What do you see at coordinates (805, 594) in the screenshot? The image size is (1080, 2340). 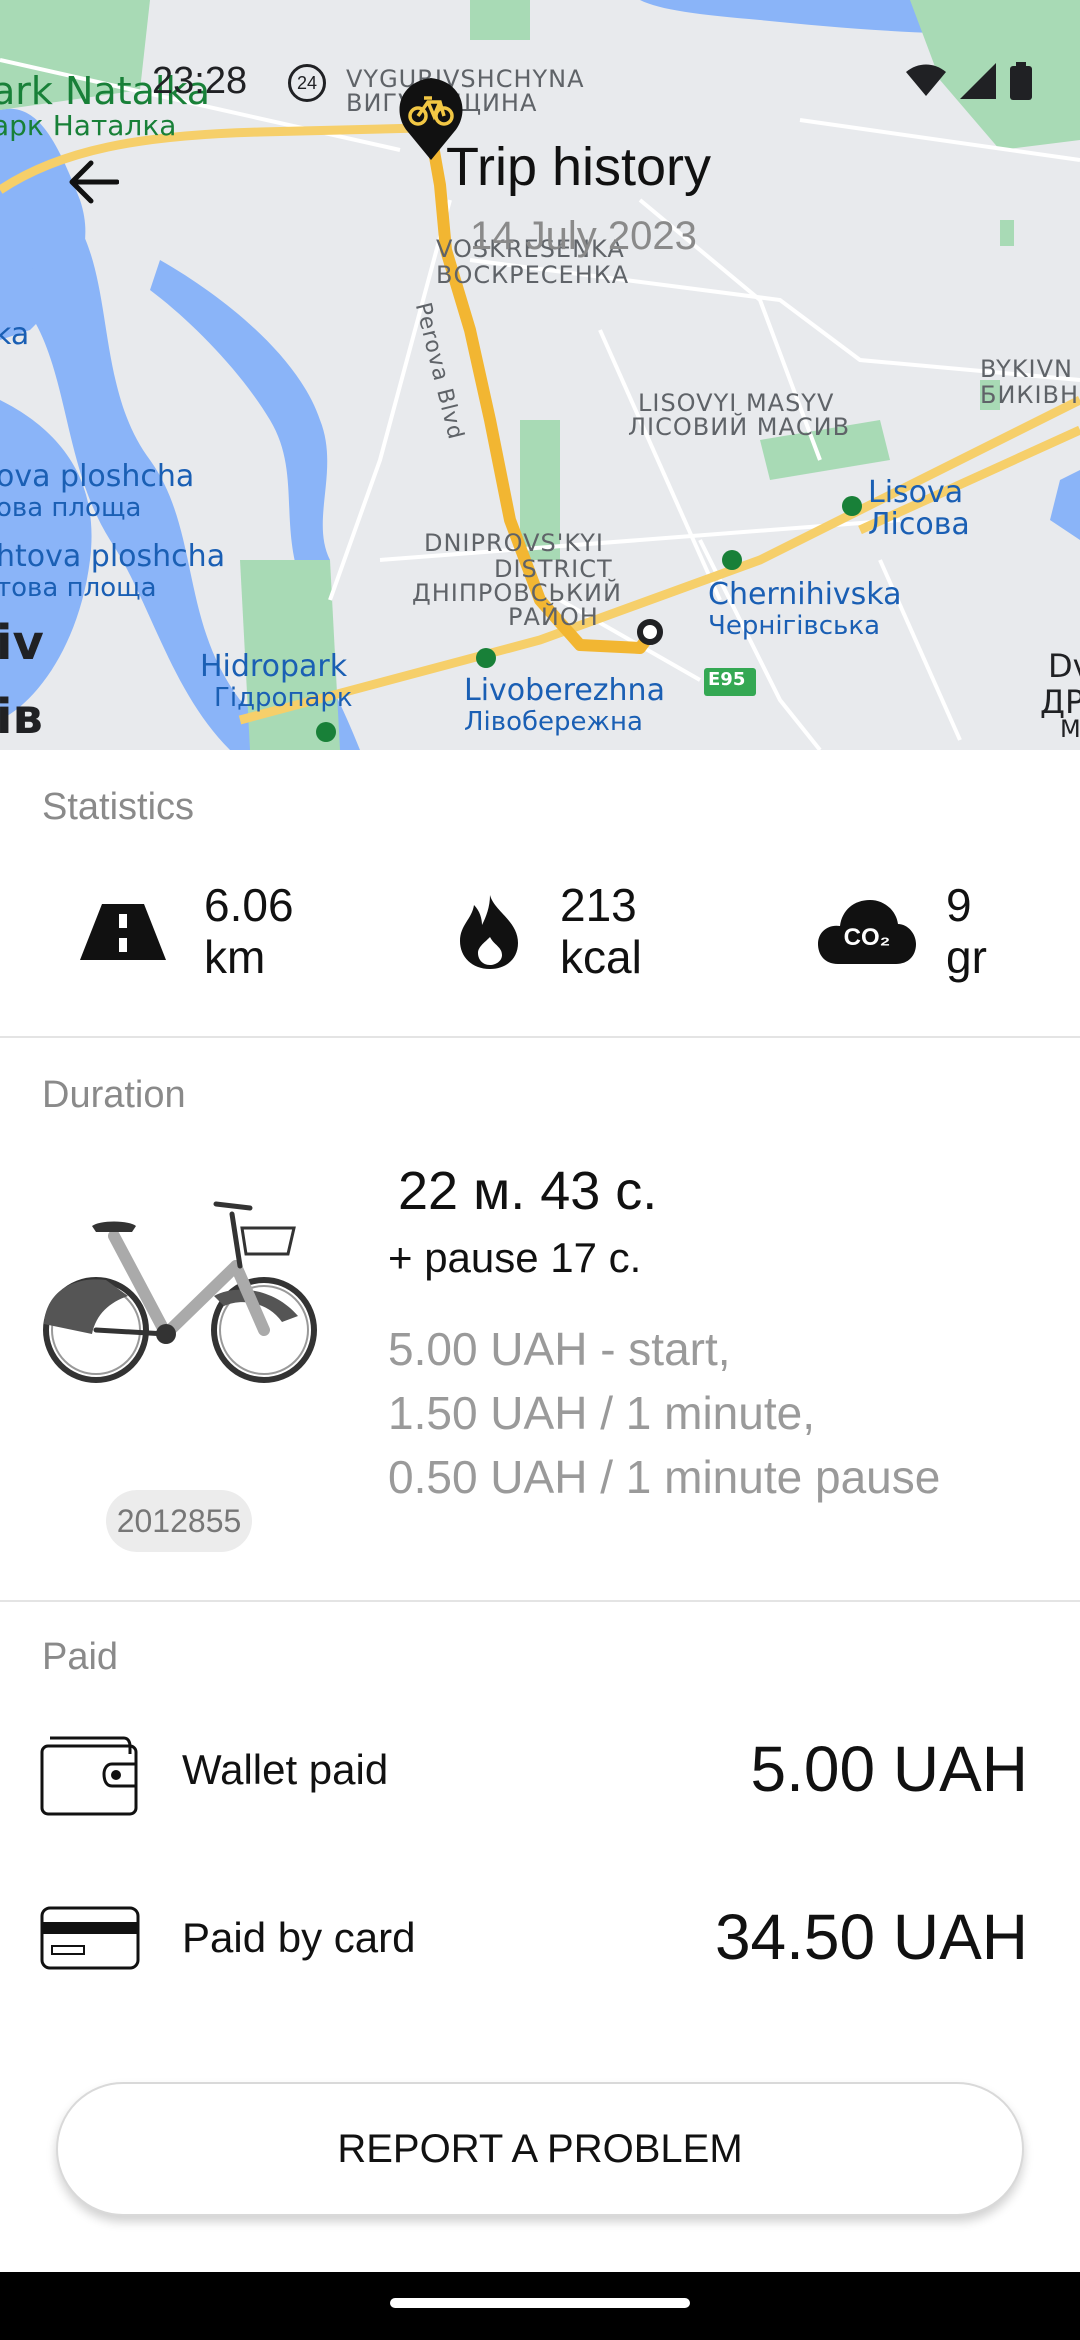 I see `map-label: Chernihivska` at bounding box center [805, 594].